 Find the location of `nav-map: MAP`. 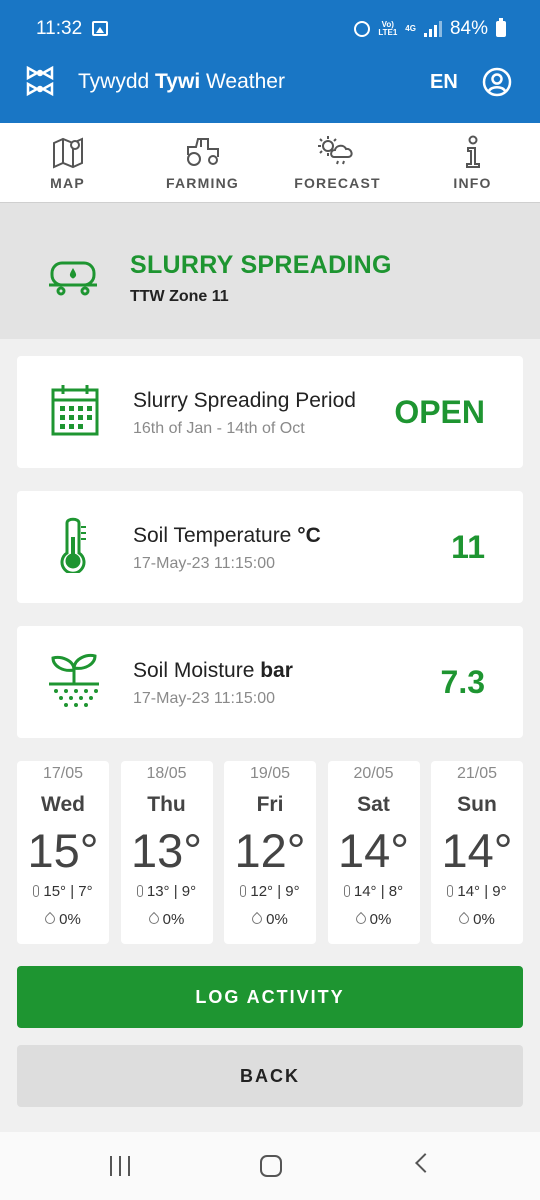

nav-map: MAP is located at coordinates (67, 163).